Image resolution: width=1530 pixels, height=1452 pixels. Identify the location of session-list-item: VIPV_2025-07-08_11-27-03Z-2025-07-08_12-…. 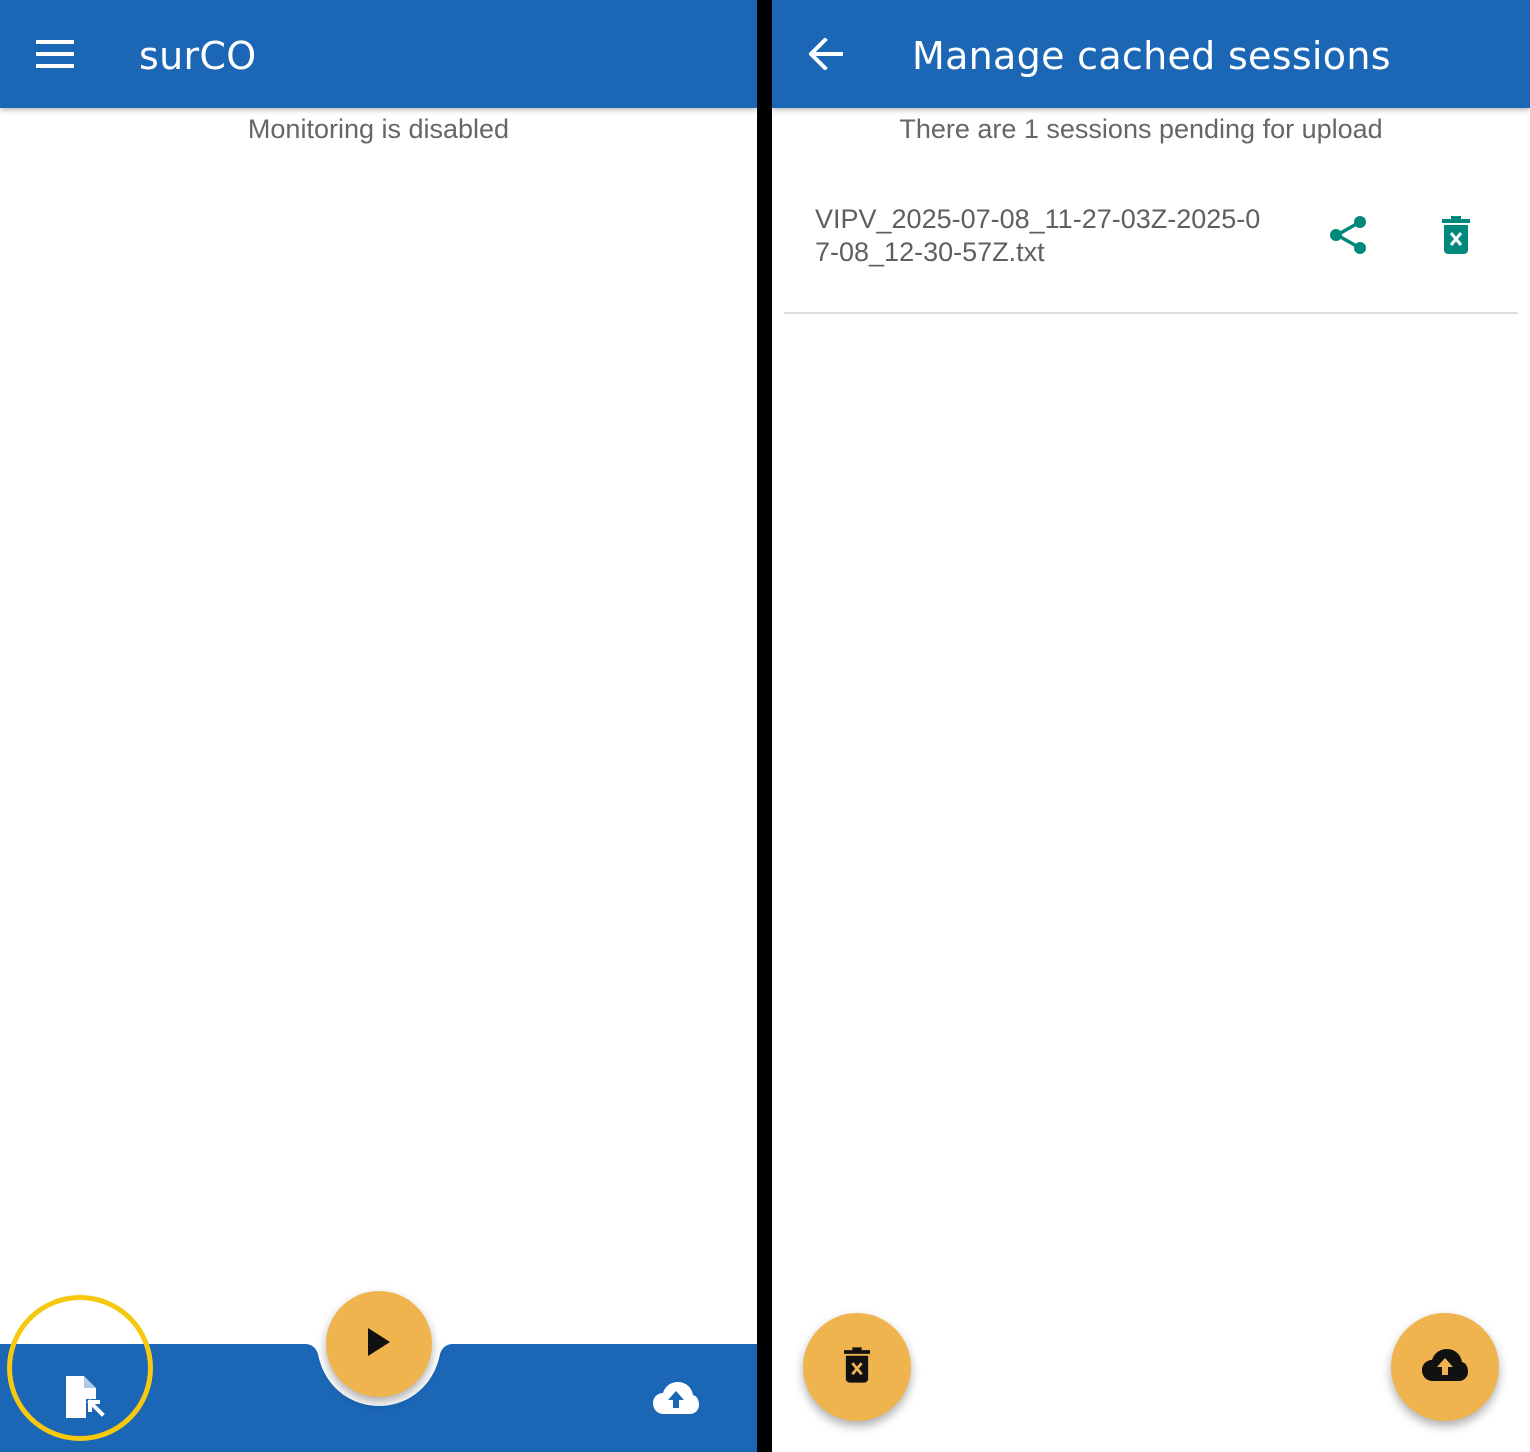
(1151, 244).